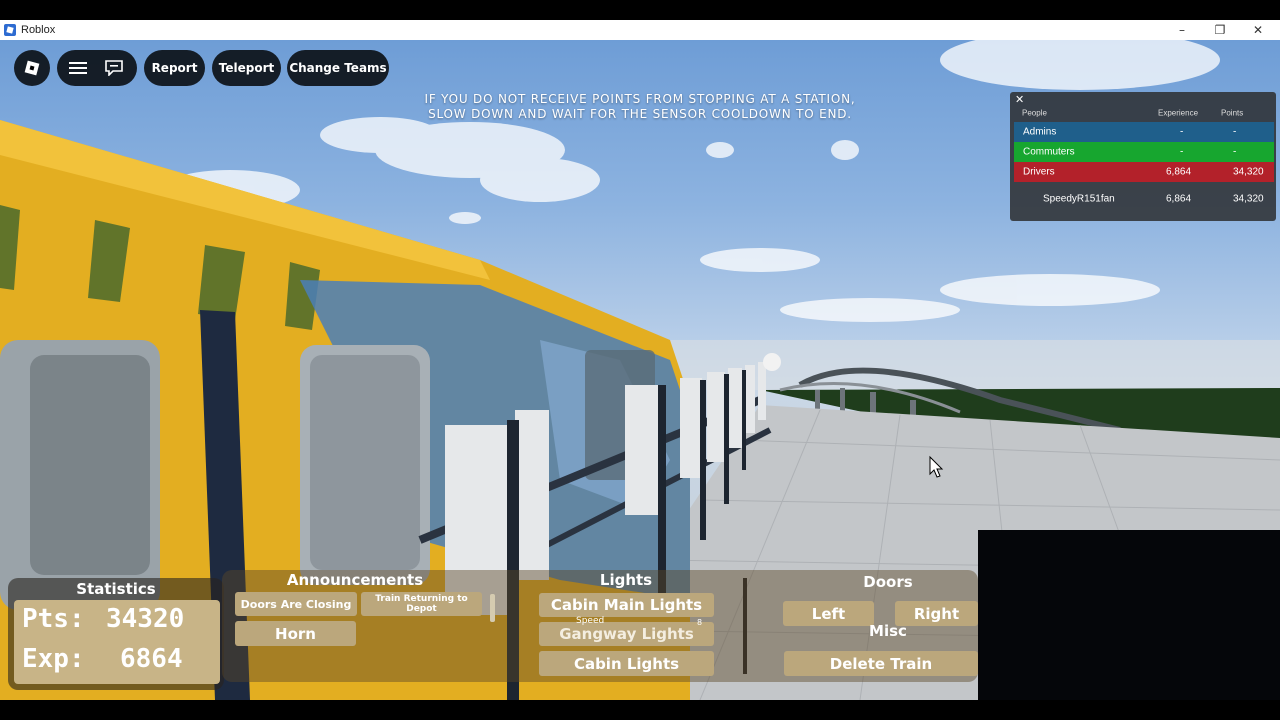  What do you see at coordinates (296, 604) in the screenshot?
I see `doors-closing-button: Doors Are Closing` at bounding box center [296, 604].